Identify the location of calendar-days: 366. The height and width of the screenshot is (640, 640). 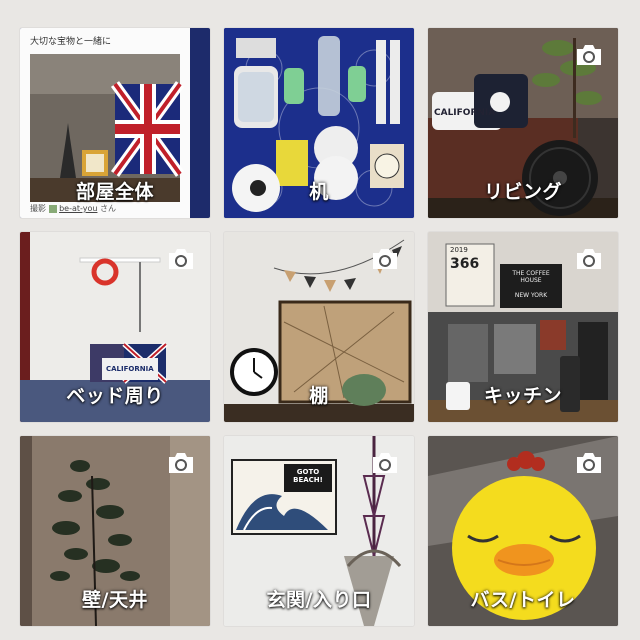
(465, 264).